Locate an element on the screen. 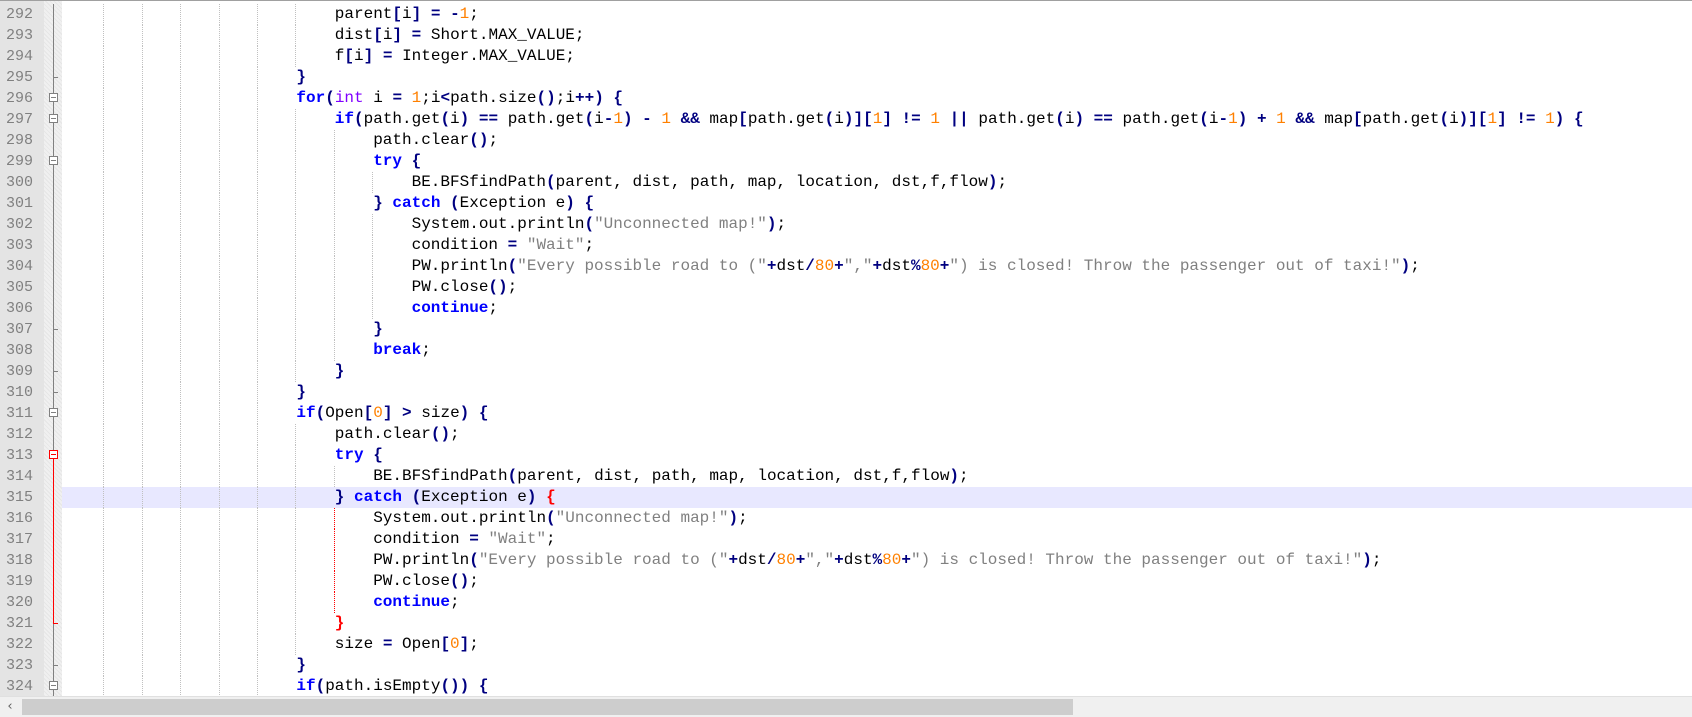 The image size is (1692, 717). code-line: 309} is located at coordinates (846, 371).